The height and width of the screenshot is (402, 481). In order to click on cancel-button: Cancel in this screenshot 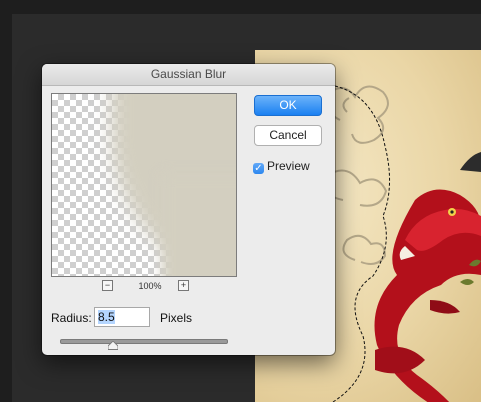, I will do `click(288, 135)`.